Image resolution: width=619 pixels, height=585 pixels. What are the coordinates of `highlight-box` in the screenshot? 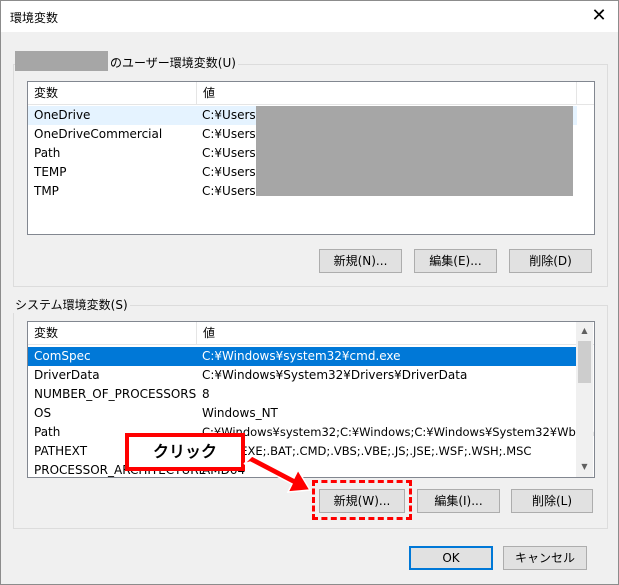 It's located at (362, 500).